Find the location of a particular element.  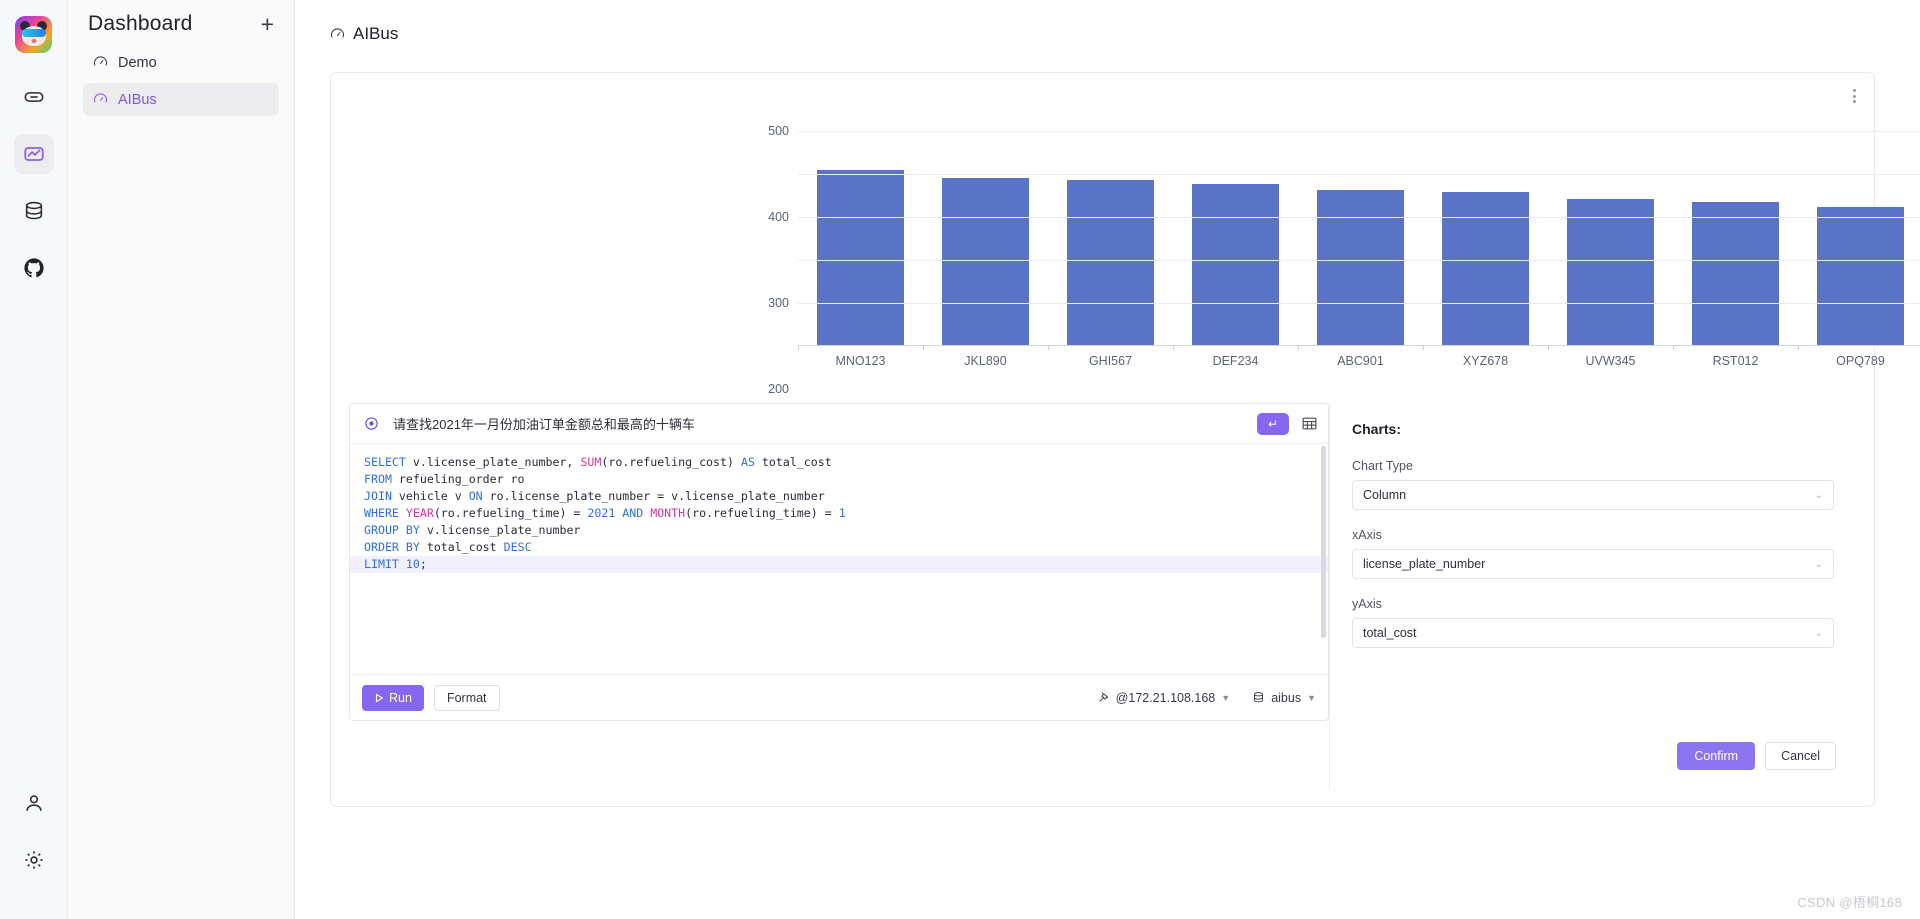

charts-panel-title: Charts: is located at coordinates (1377, 429).